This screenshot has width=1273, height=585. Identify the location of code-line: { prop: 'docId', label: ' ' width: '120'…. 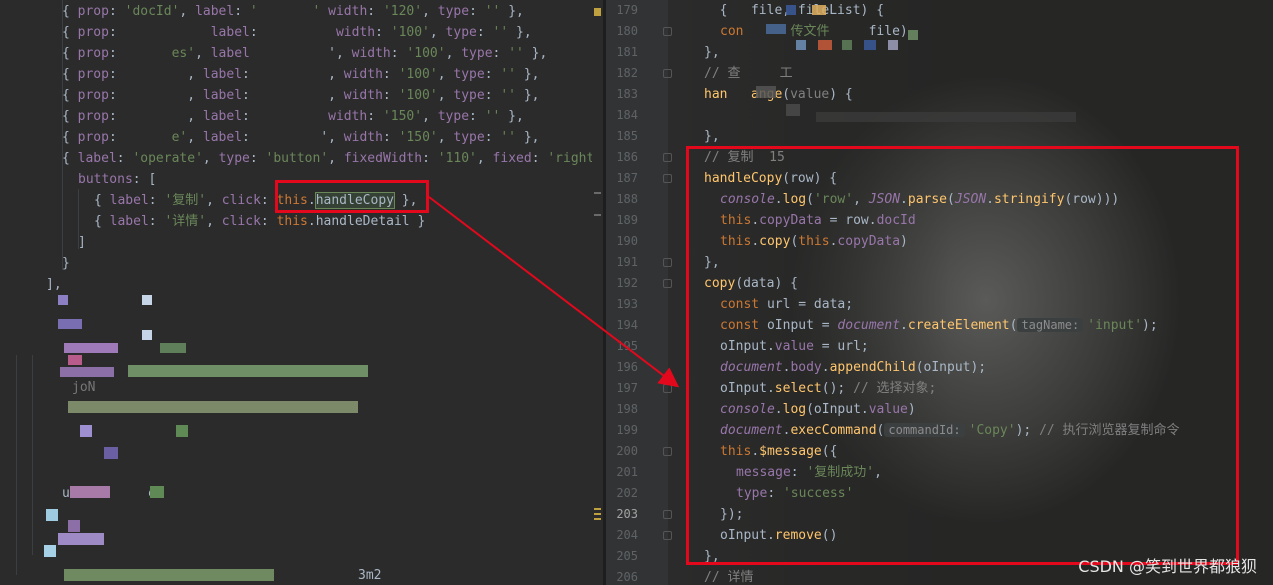
(293, 11).